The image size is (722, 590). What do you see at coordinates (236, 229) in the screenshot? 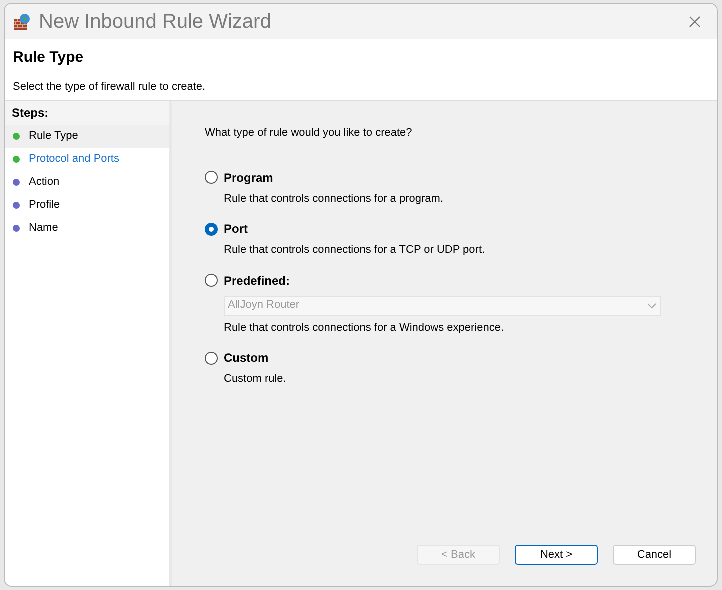
I see `option-label: Port` at bounding box center [236, 229].